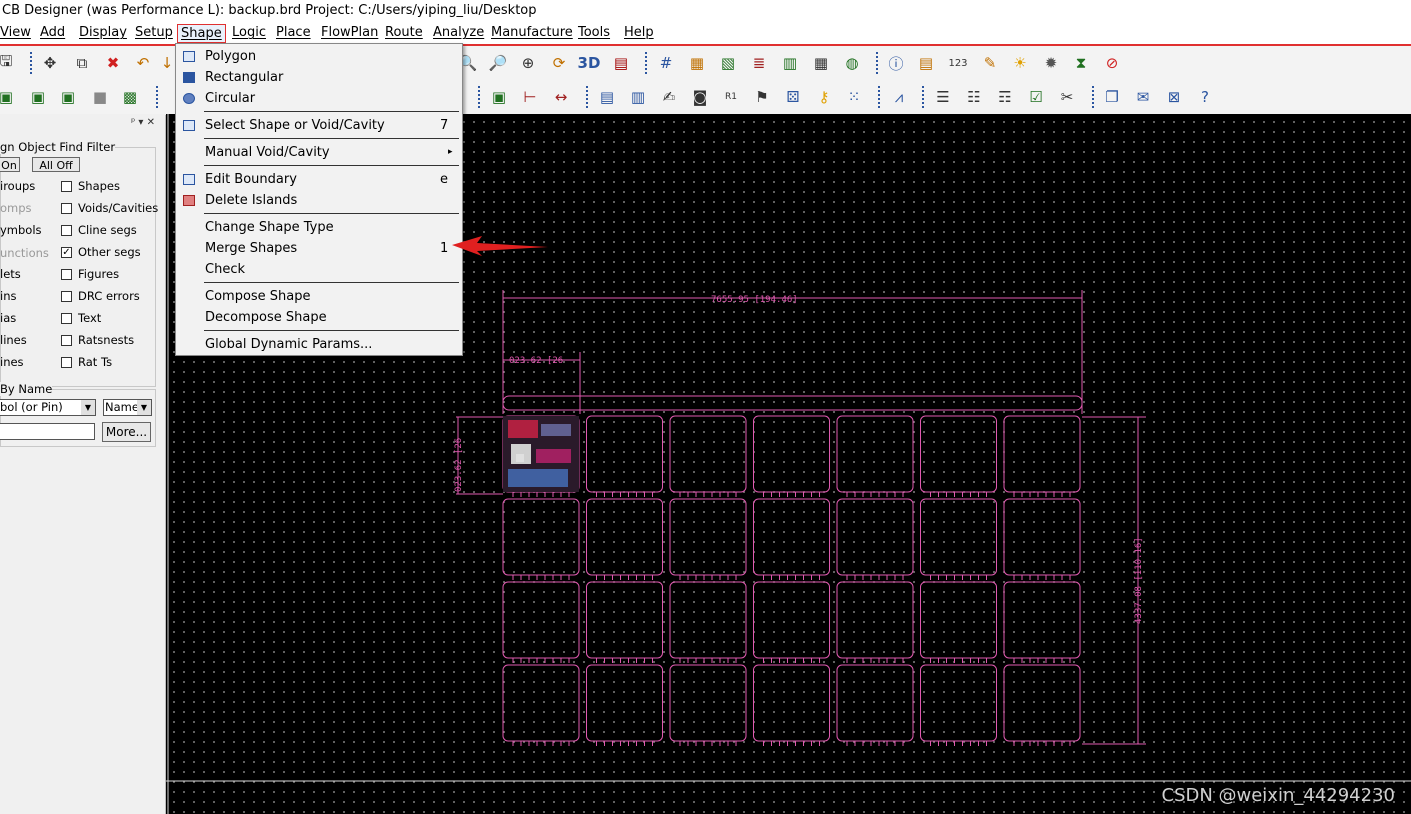 The width and height of the screenshot is (1411, 814). Describe the element at coordinates (319, 179) in the screenshot. I see `menu-edit-boundary: Edit Boundary e` at that location.